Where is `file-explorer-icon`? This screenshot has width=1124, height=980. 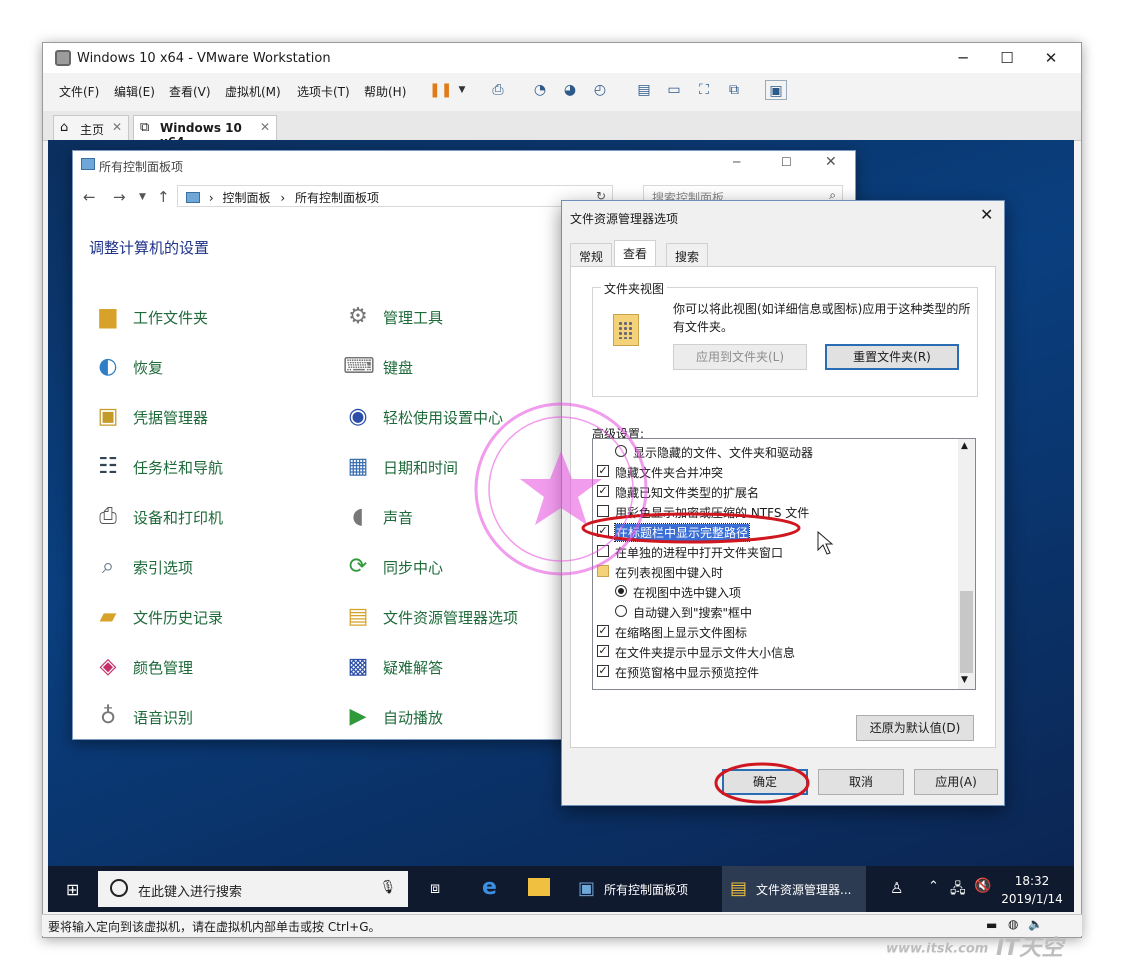 file-explorer-icon is located at coordinates (539, 887).